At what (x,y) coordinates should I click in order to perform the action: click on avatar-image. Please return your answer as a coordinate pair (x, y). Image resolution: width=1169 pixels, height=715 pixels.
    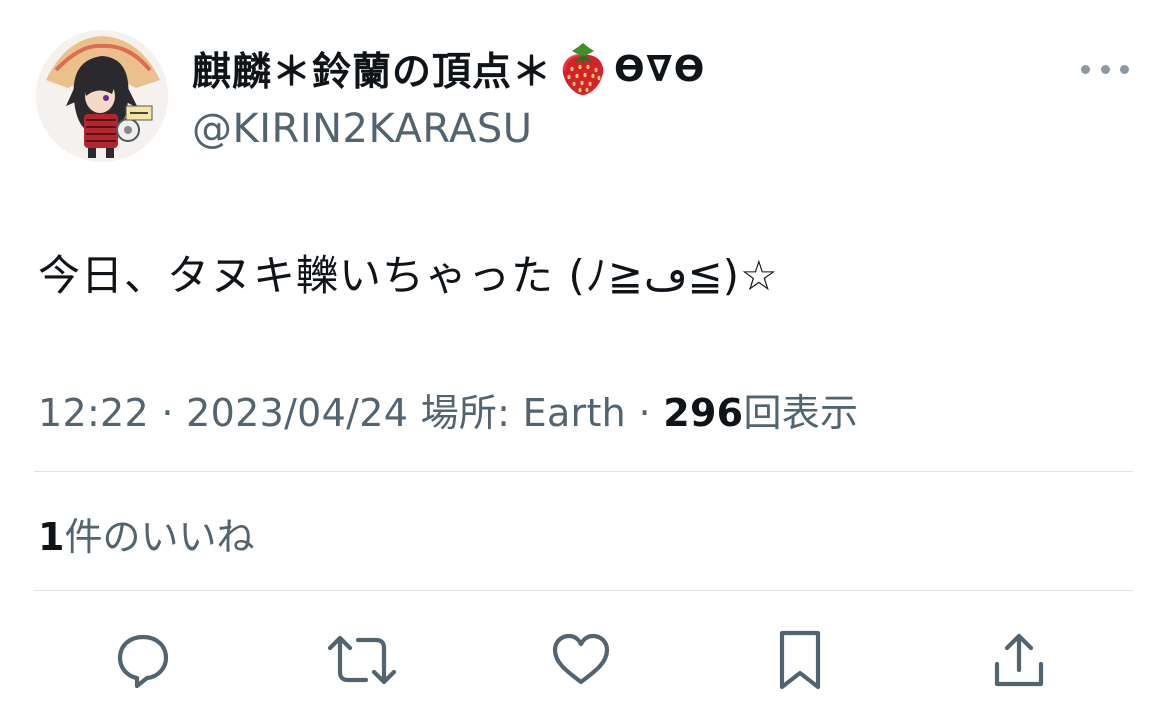
    Looking at the image, I should click on (102, 96).